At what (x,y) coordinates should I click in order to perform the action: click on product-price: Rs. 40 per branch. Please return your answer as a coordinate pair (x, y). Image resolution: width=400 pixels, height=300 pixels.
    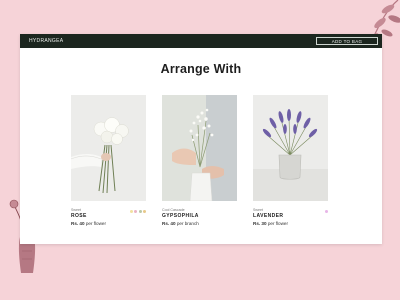
    Looking at the image, I should click on (180, 223).